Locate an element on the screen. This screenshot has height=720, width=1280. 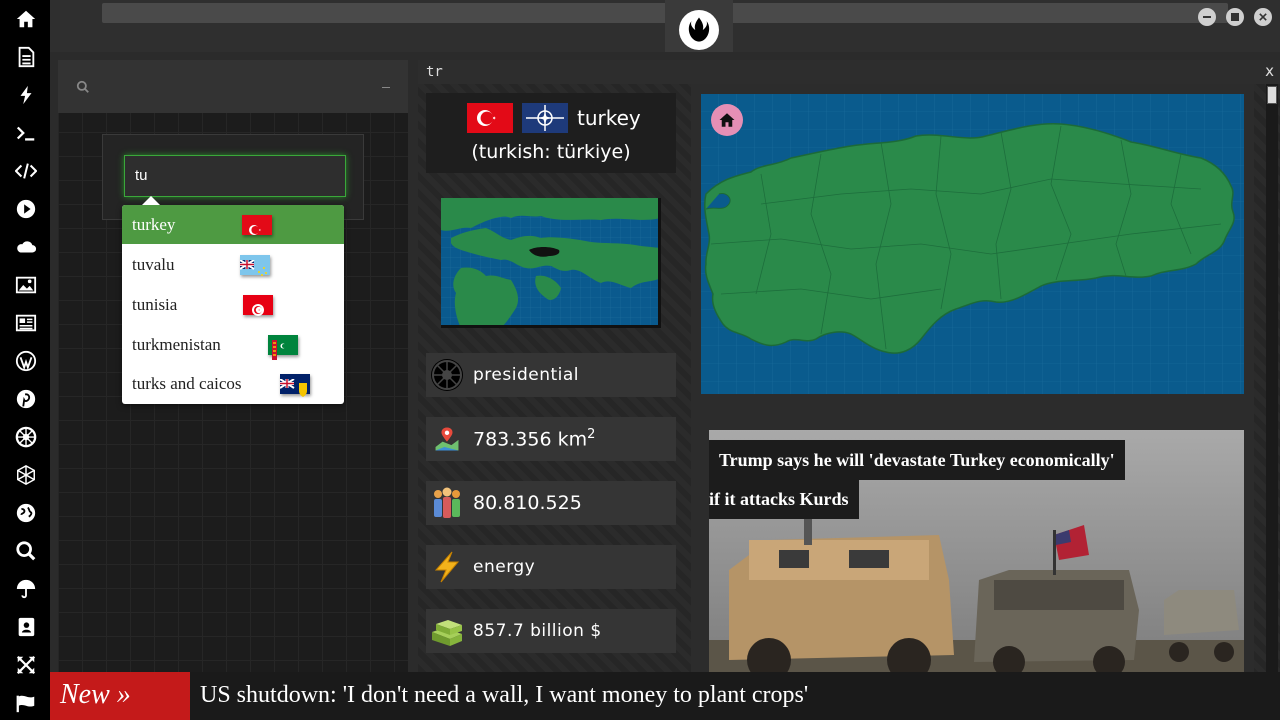
close-button is located at coordinates (1263, 17).